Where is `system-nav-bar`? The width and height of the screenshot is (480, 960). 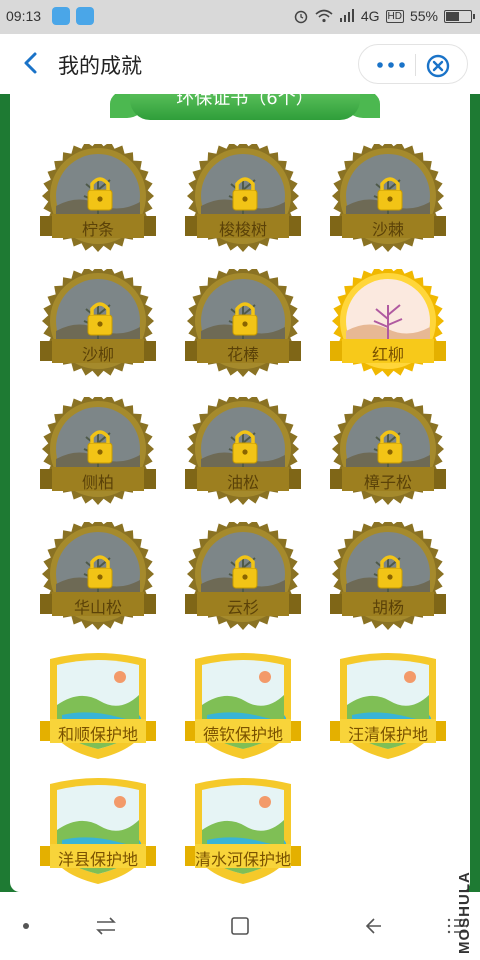 system-nav-bar is located at coordinates (240, 926).